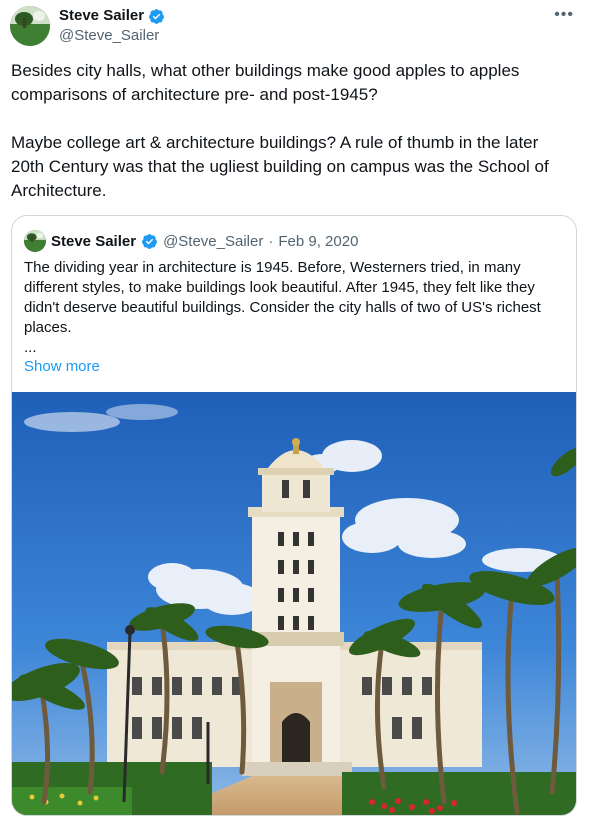 This screenshot has height=823, width=592. Describe the element at coordinates (62, 367) in the screenshot. I see `show-more-link: Show more` at that location.